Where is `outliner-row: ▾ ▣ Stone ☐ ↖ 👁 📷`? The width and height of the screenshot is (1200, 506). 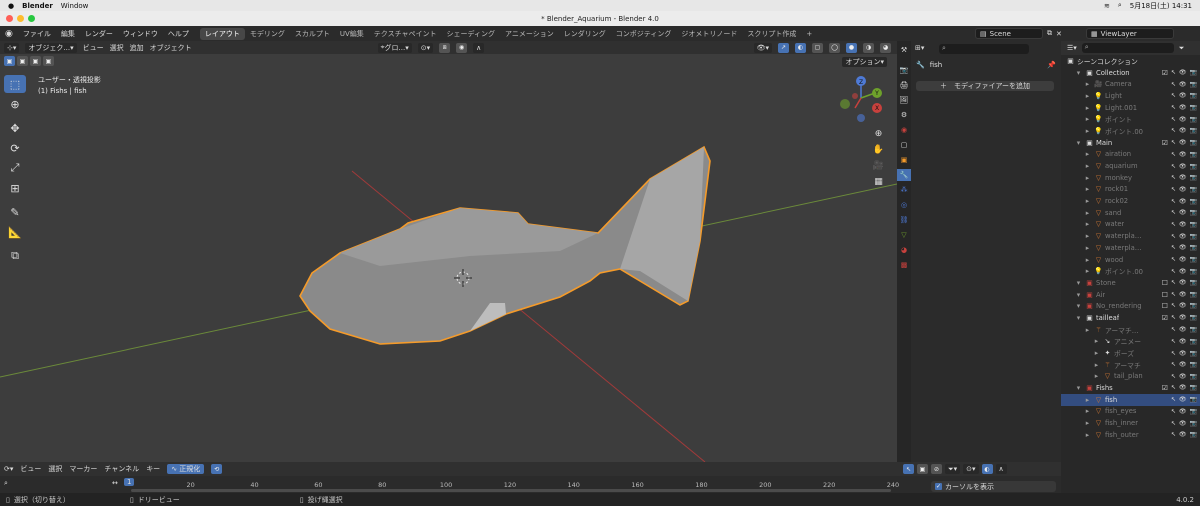 outliner-row: ▾ ▣ Stone ☐ ↖ 👁 📷 is located at coordinates (1130, 283).